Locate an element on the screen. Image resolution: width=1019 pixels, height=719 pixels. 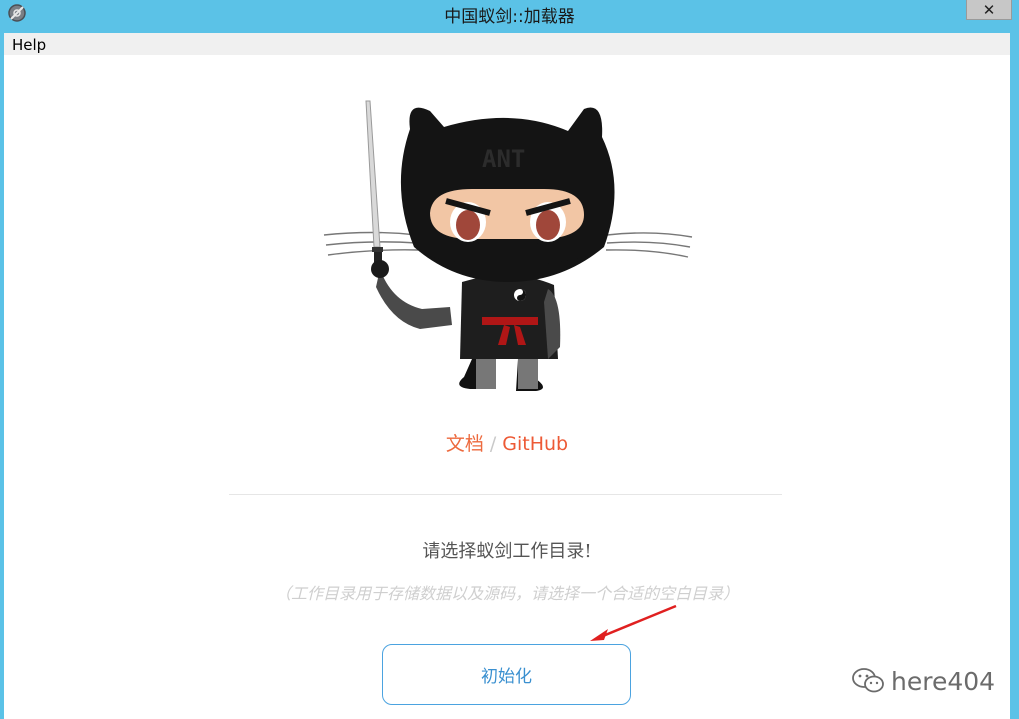
title-bar: 中国蚁剑::加载器 ✕ is located at coordinates (509, 13).